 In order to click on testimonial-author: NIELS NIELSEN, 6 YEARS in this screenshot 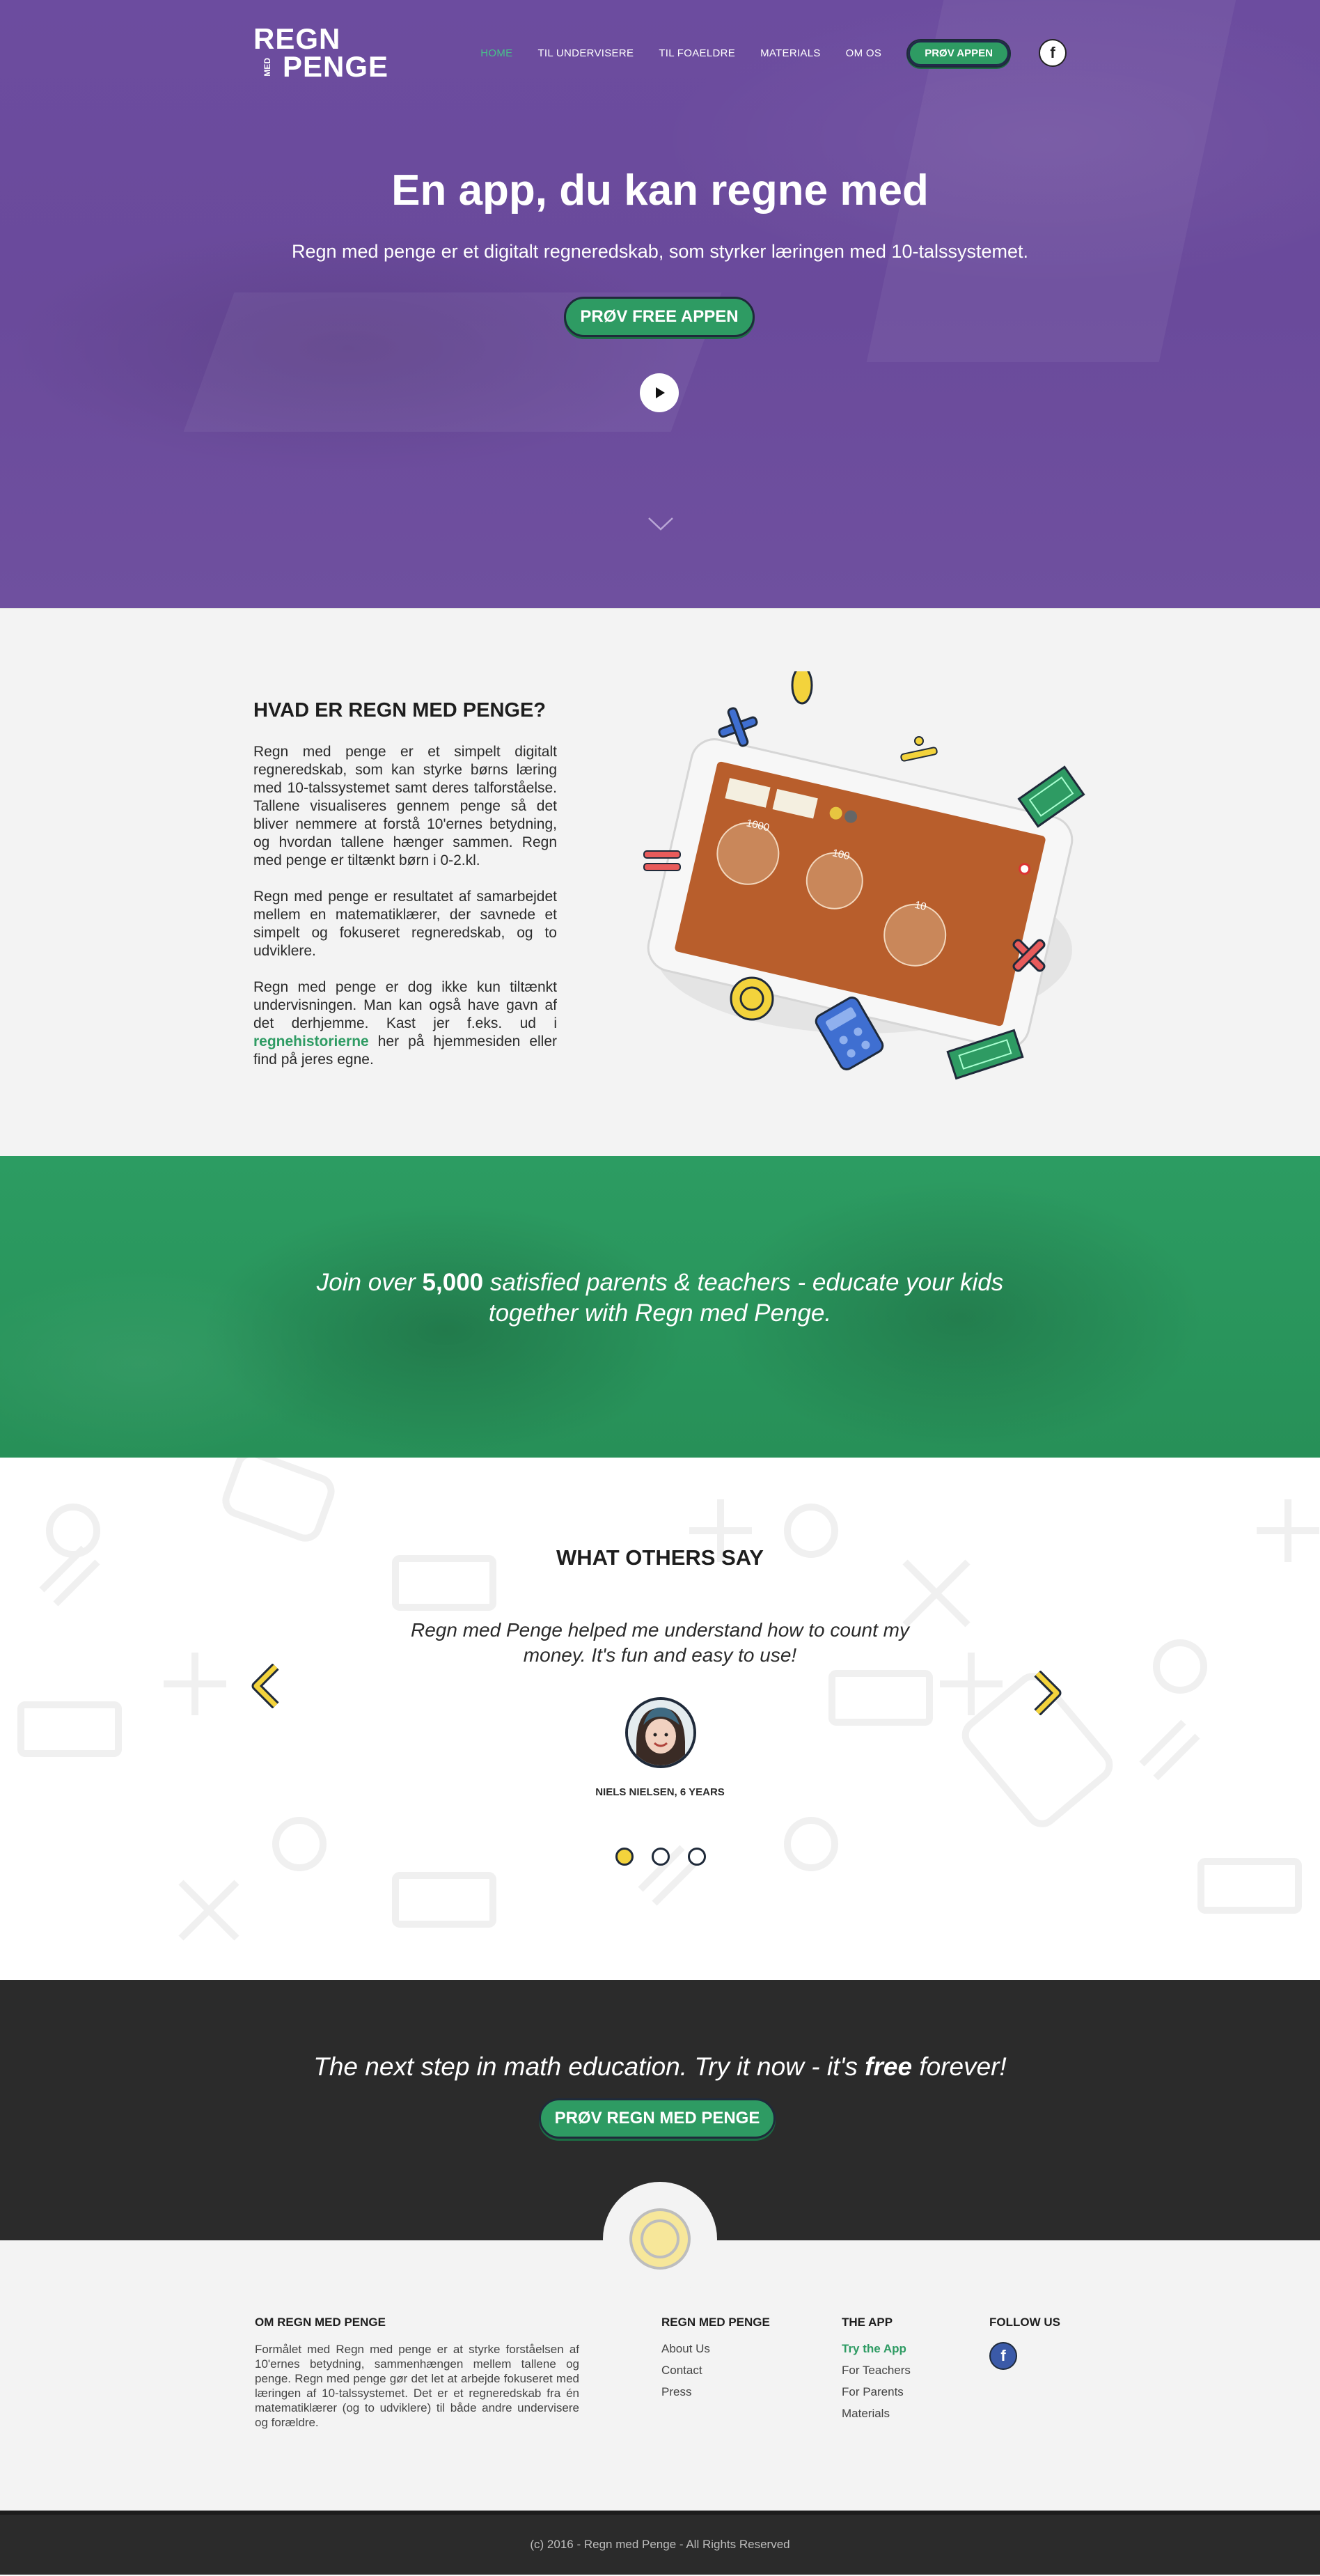, I will do `click(660, 1792)`.